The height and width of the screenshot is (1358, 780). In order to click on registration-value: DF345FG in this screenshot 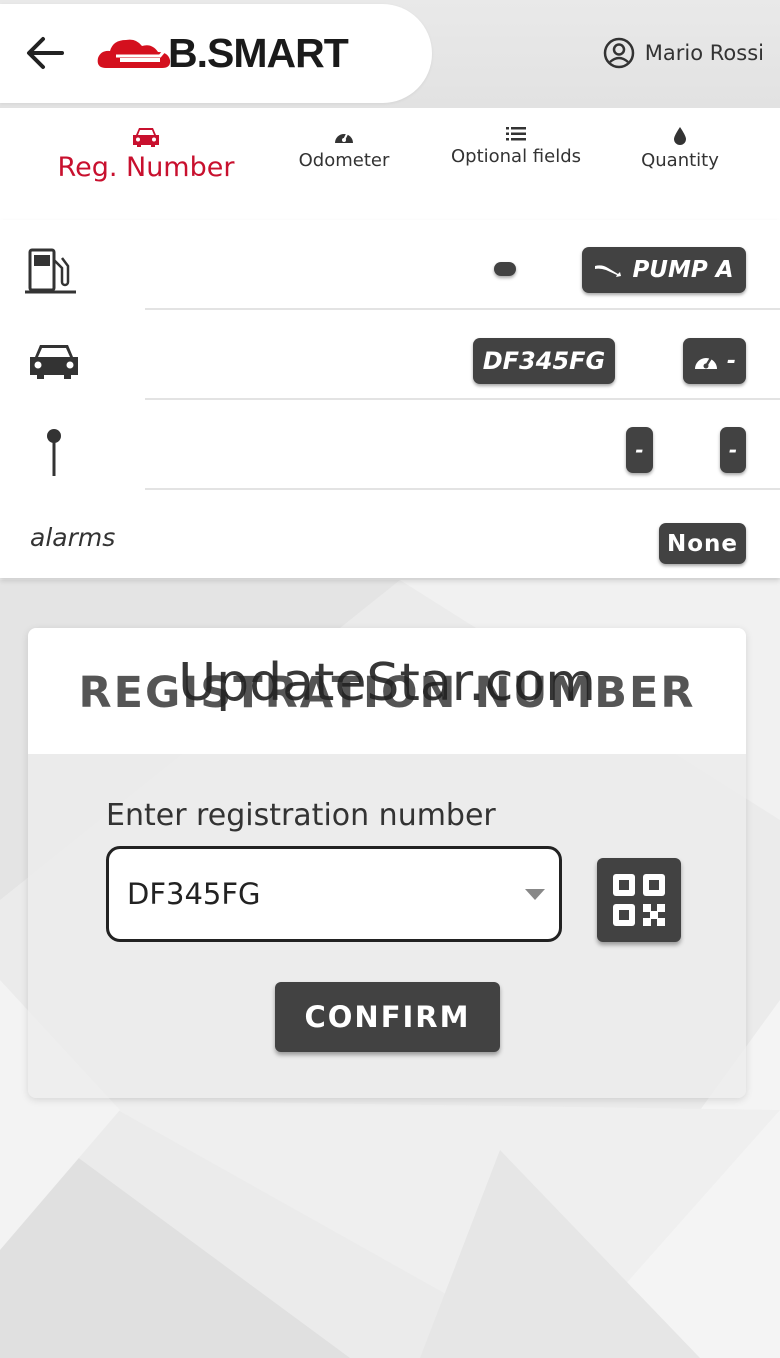, I will do `click(194, 894)`.